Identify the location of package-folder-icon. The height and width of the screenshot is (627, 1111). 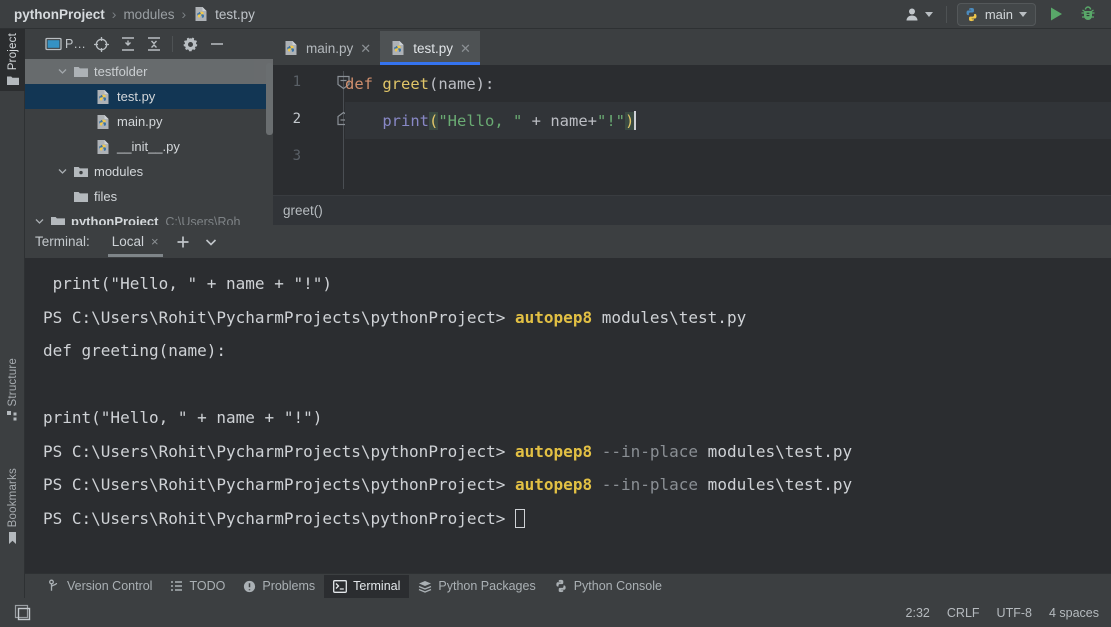
(80, 171).